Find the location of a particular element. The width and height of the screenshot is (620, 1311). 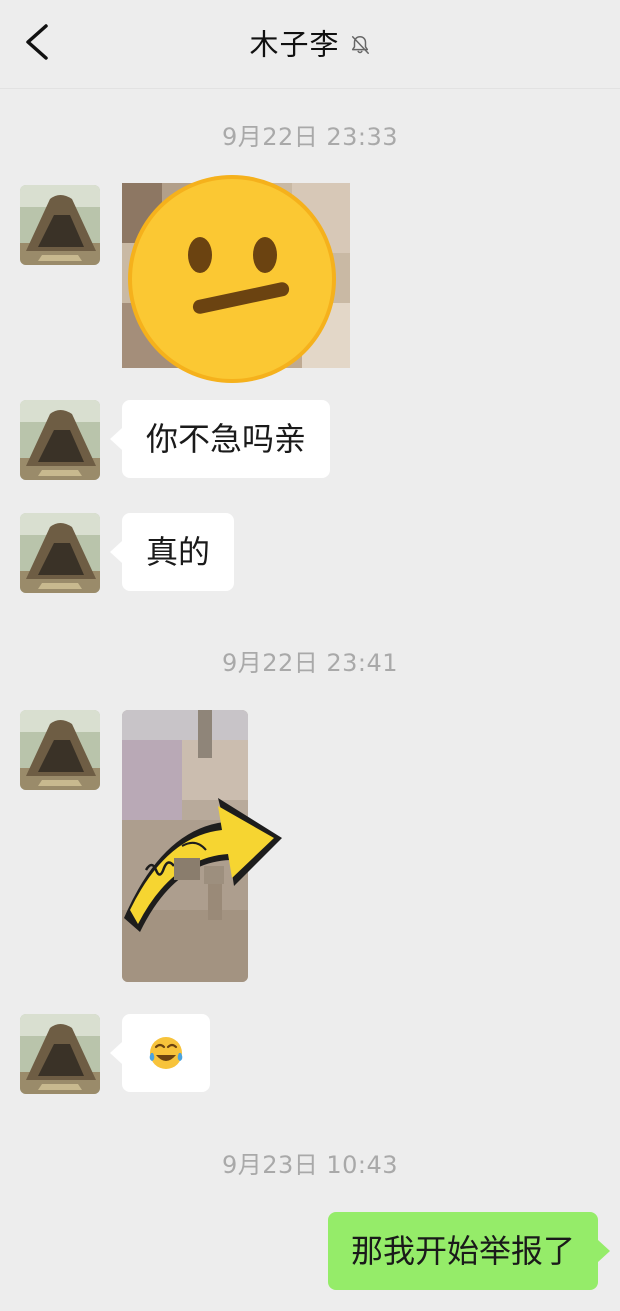

photo-image is located at coordinates (202, 846).